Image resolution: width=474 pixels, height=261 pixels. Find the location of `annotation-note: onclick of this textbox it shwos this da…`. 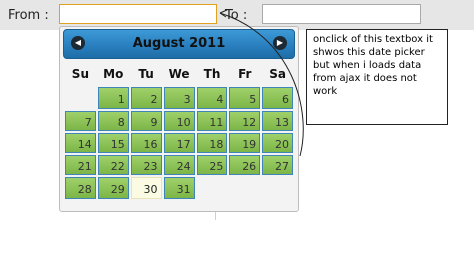

annotation-note: onclick of this textbox it shwos this da… is located at coordinates (377, 77).